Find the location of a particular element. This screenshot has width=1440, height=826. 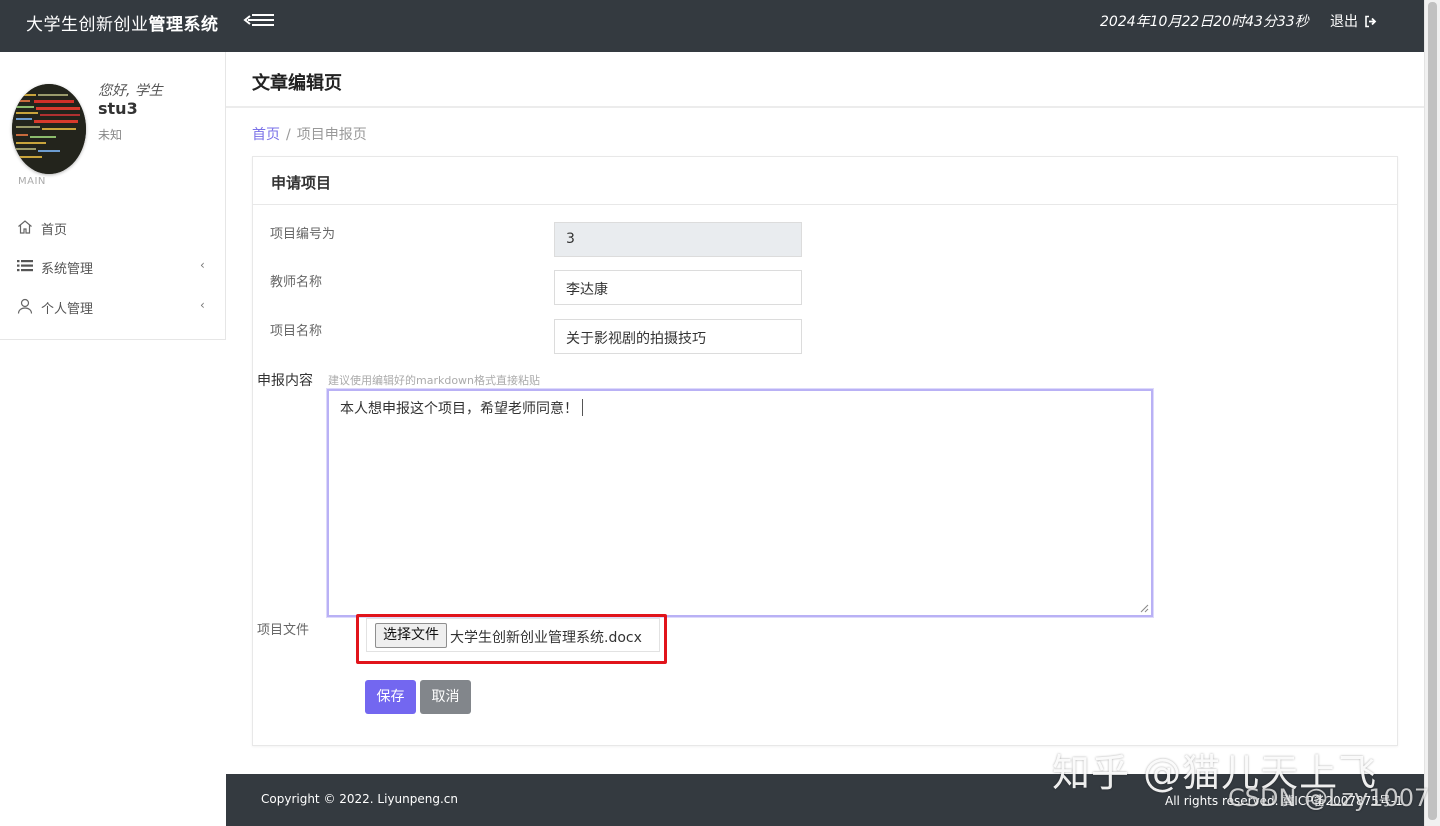

content-hint: 建议使用编辑好的markdown格式直接粘贴 is located at coordinates (434, 380).